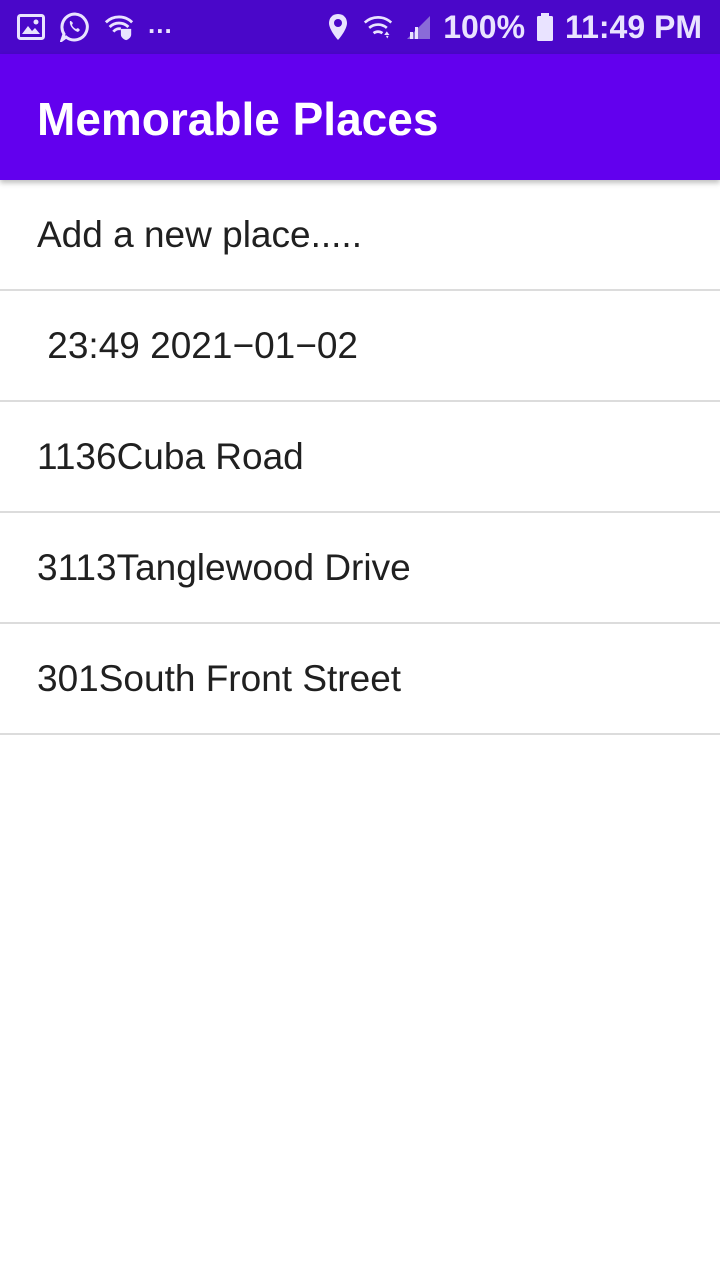 This screenshot has width=720, height=1280. Describe the element at coordinates (418, 27) in the screenshot. I see `signal-icon` at that location.